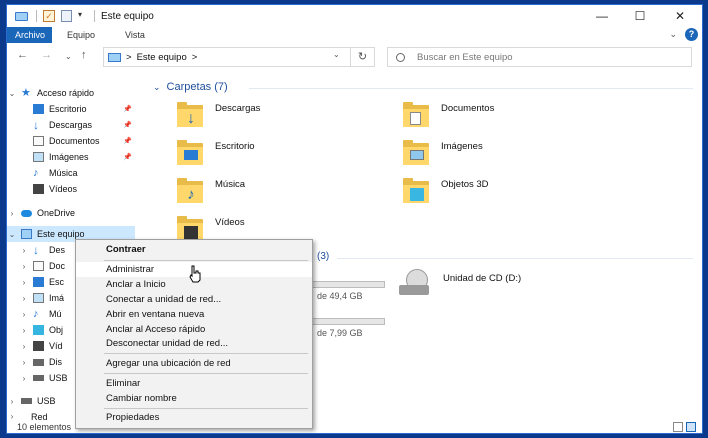 This screenshot has width=708, height=438. Describe the element at coordinates (84, 55) in the screenshot. I see `up-arrow-icon: ↑` at that location.